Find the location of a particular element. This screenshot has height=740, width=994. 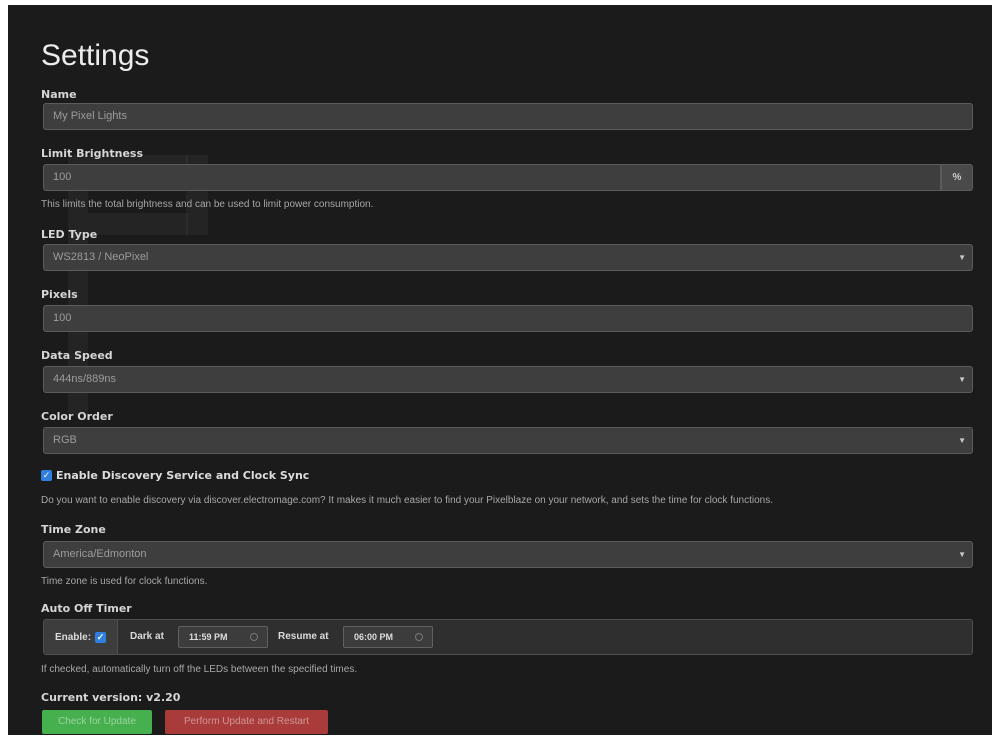

data-speed-label: Data Speed is located at coordinates (77, 355).